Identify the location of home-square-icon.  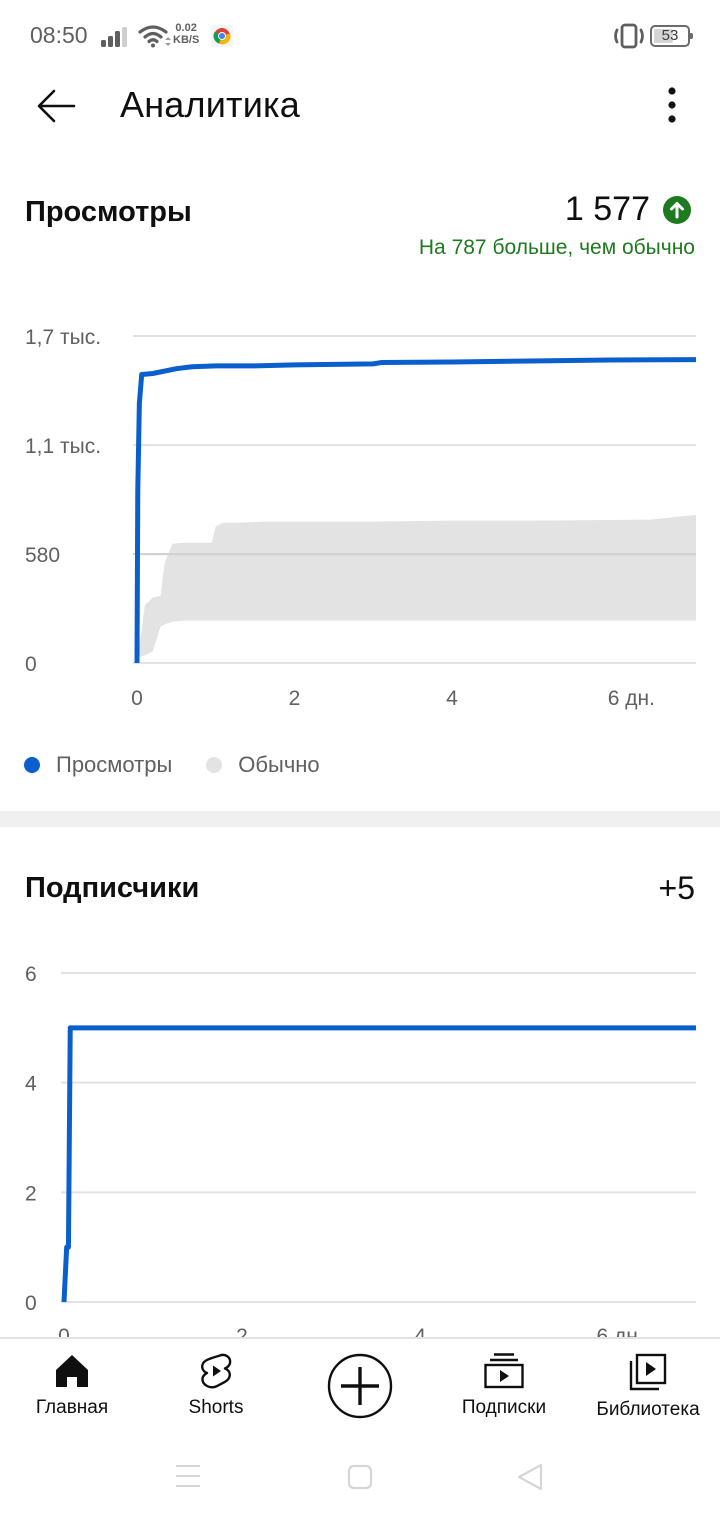
(360, 1477).